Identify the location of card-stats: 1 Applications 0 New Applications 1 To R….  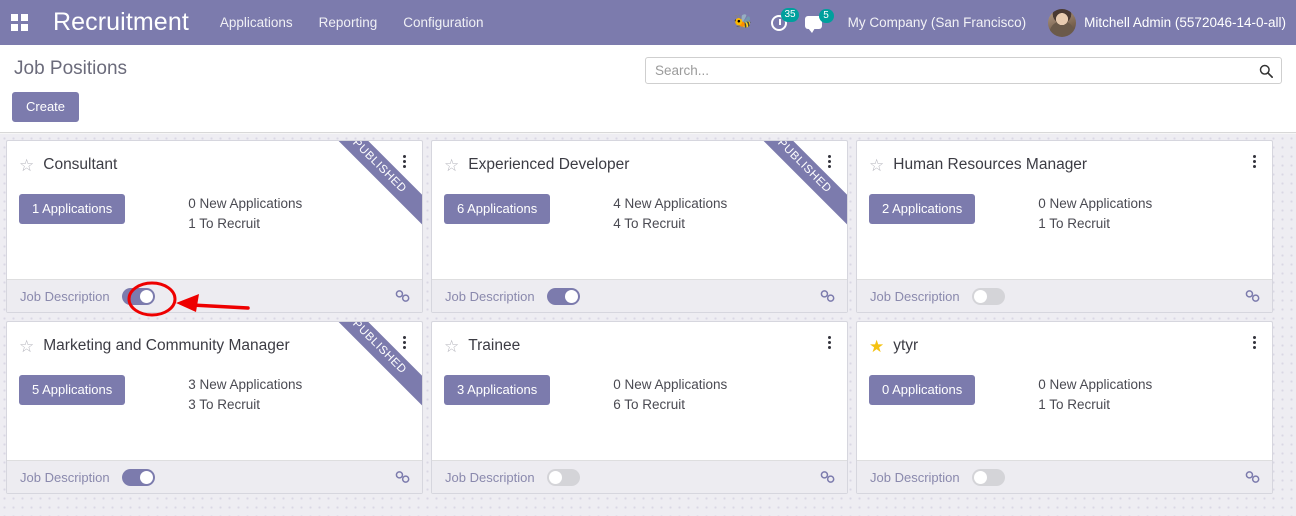
(214, 214).